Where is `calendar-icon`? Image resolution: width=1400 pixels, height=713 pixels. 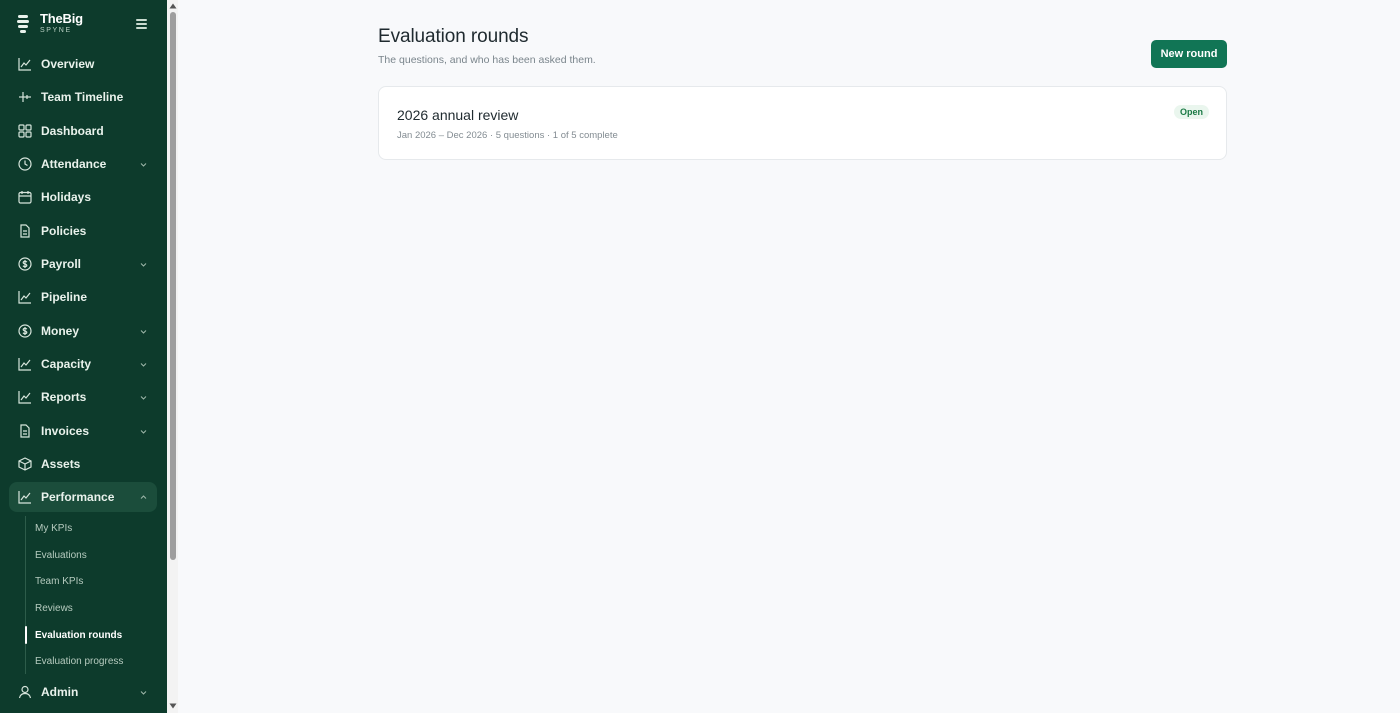 calendar-icon is located at coordinates (25, 197).